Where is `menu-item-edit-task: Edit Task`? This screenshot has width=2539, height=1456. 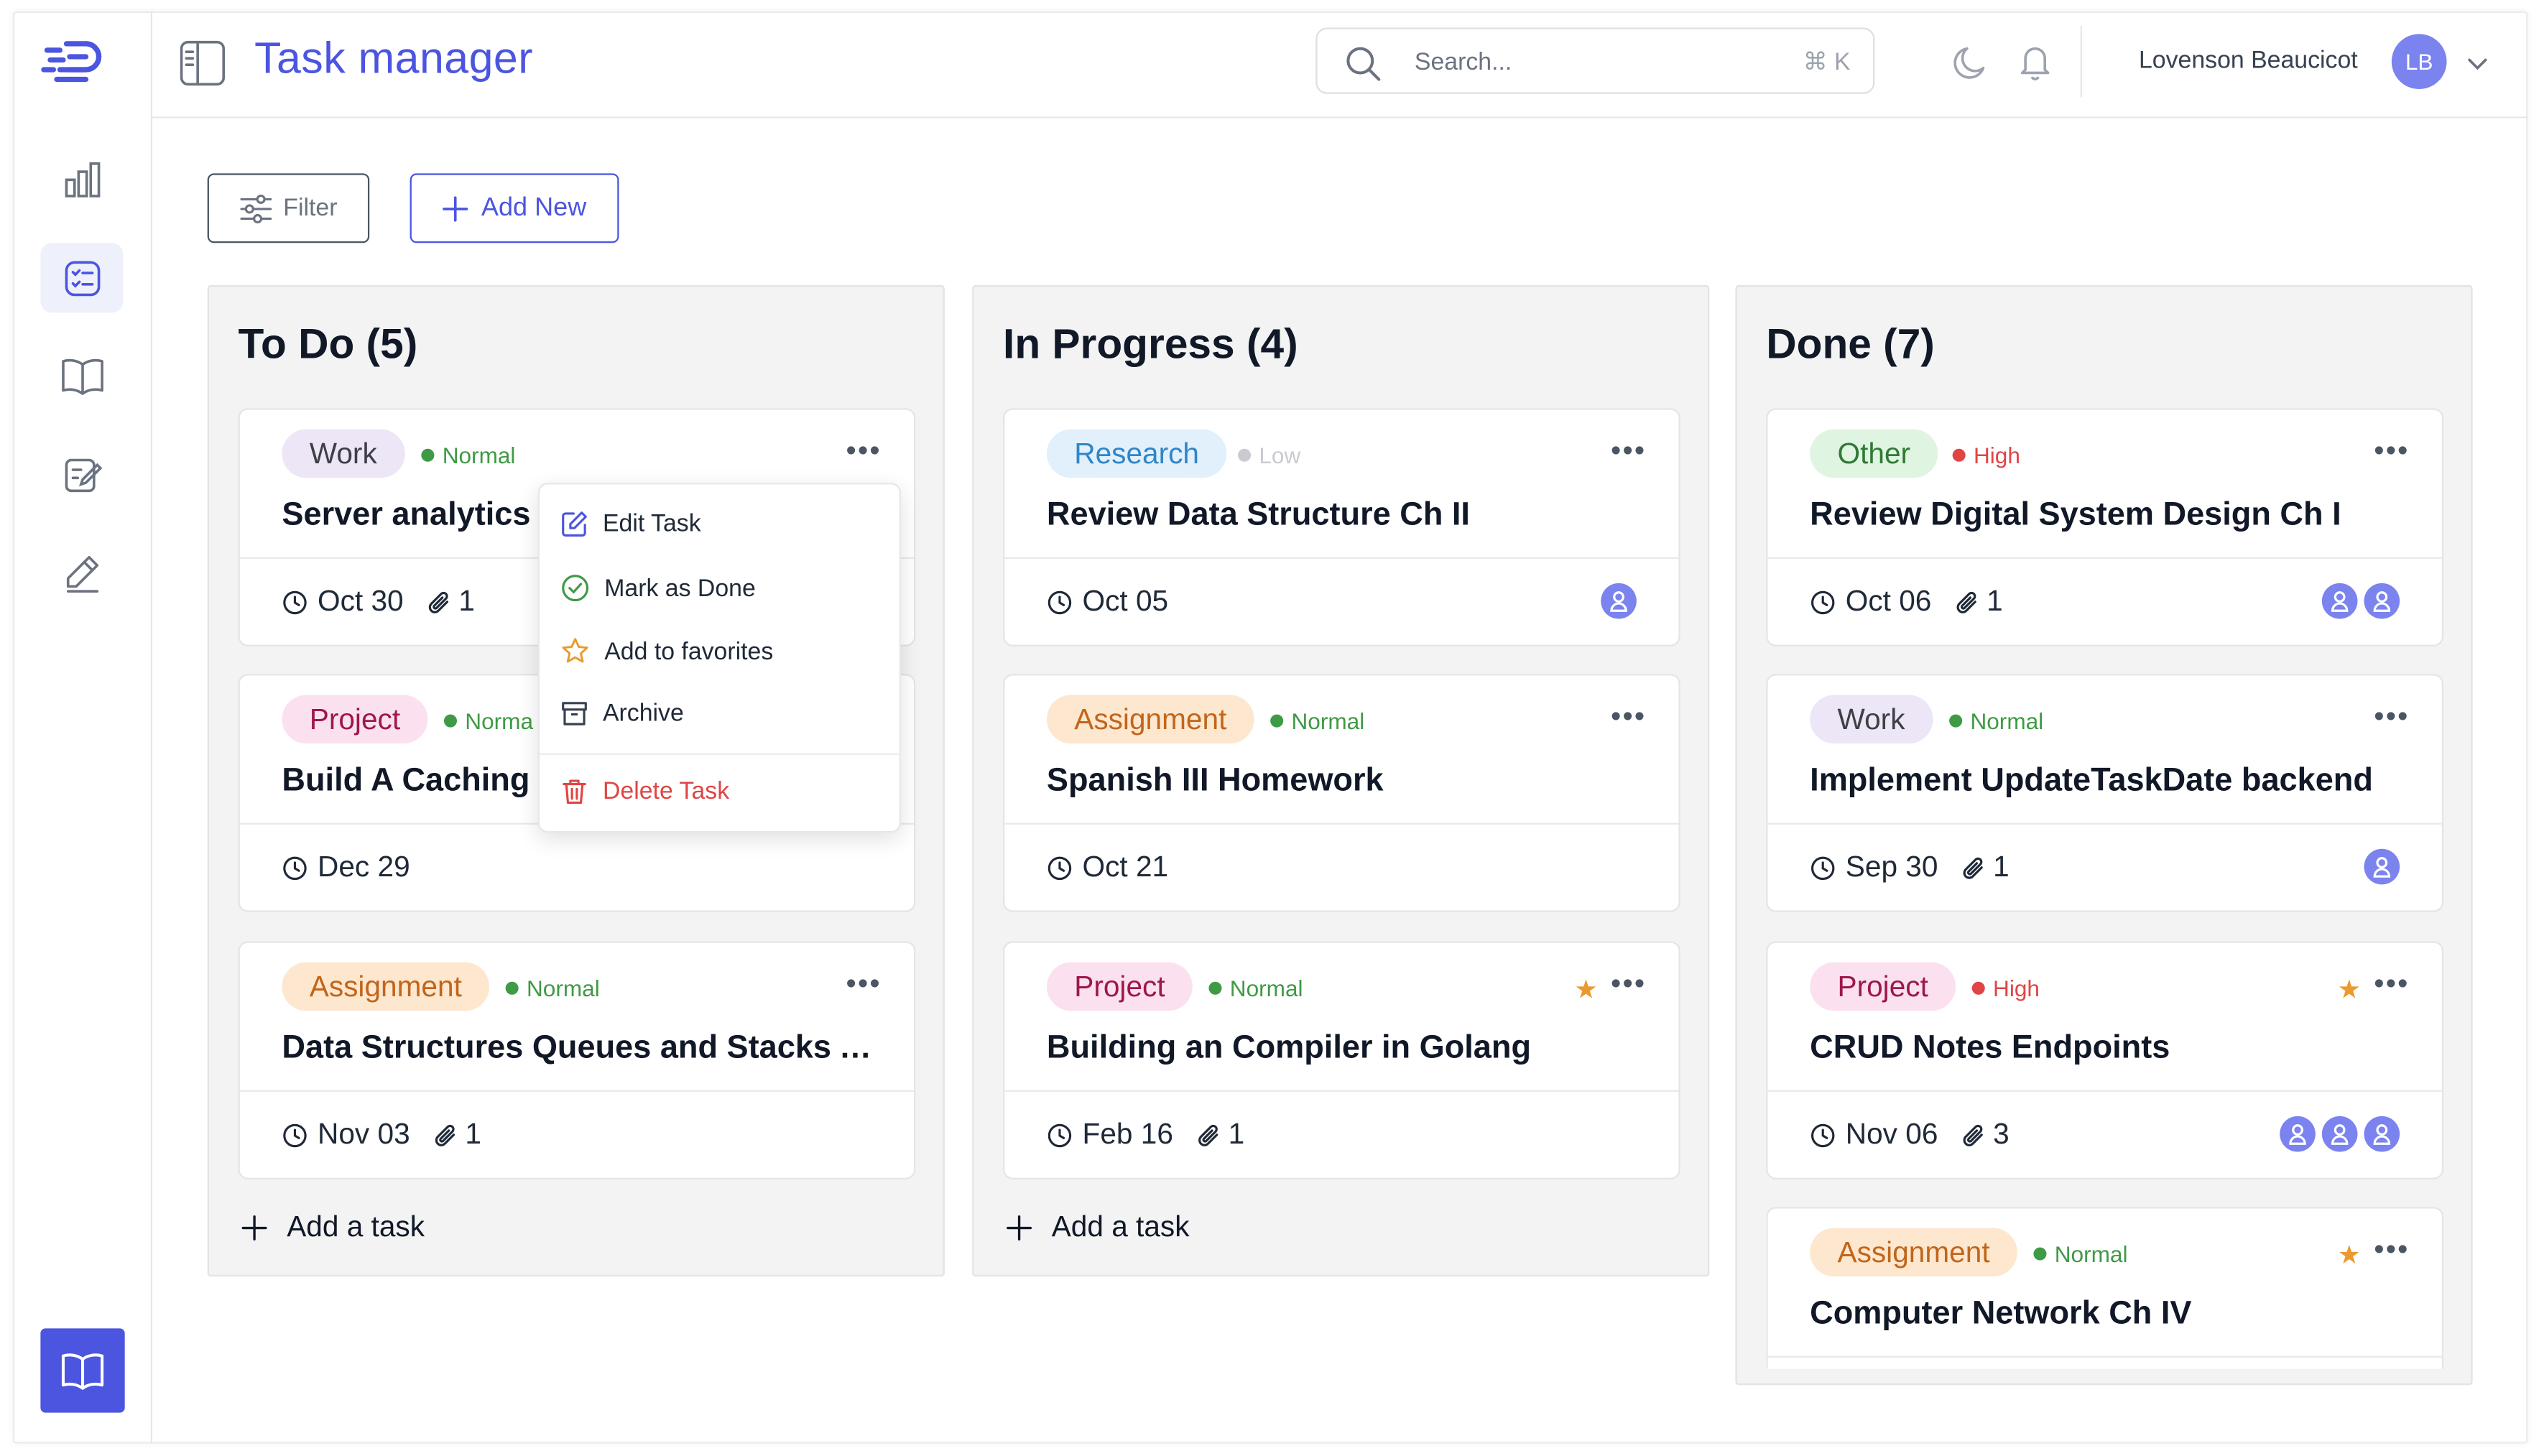
menu-item-edit-task: Edit Task is located at coordinates (630, 524).